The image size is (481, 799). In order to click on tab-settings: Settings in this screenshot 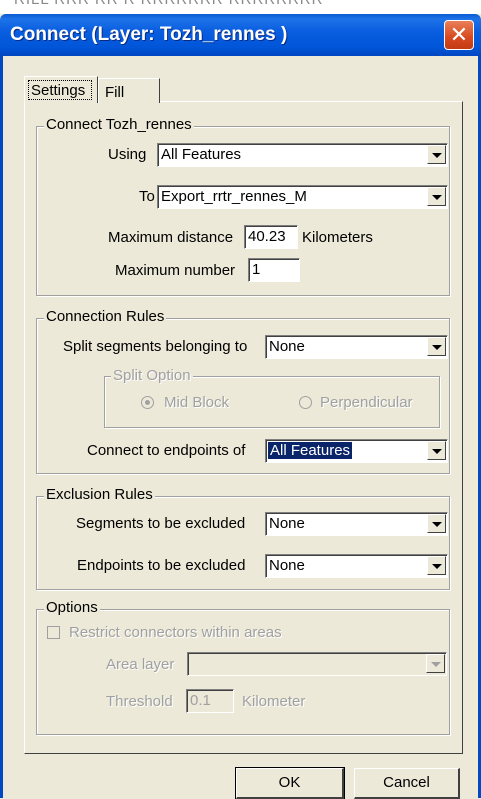, I will do `click(61, 89)`.